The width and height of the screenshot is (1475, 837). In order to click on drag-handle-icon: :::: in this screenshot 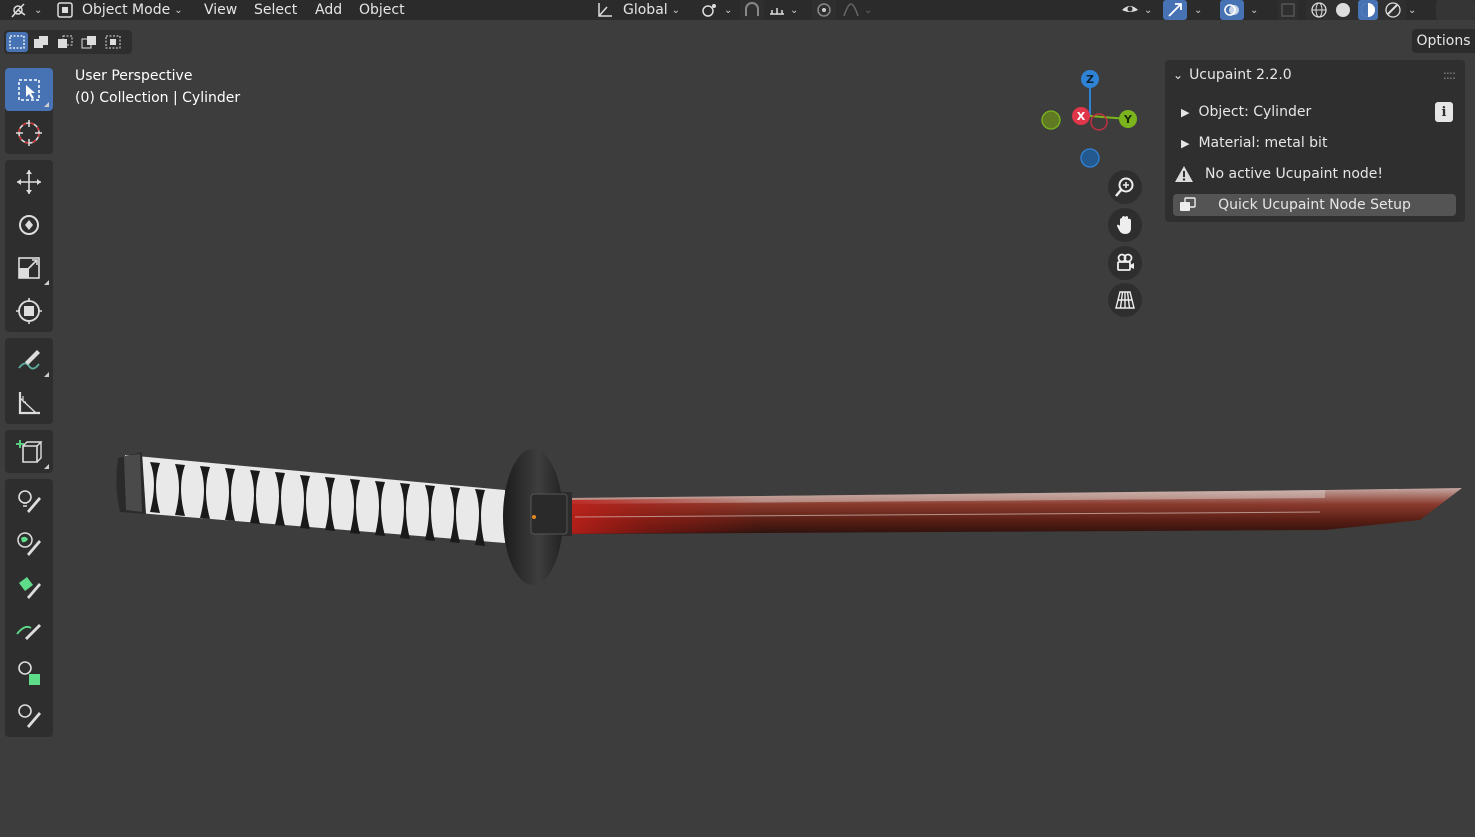, I will do `click(1449, 75)`.